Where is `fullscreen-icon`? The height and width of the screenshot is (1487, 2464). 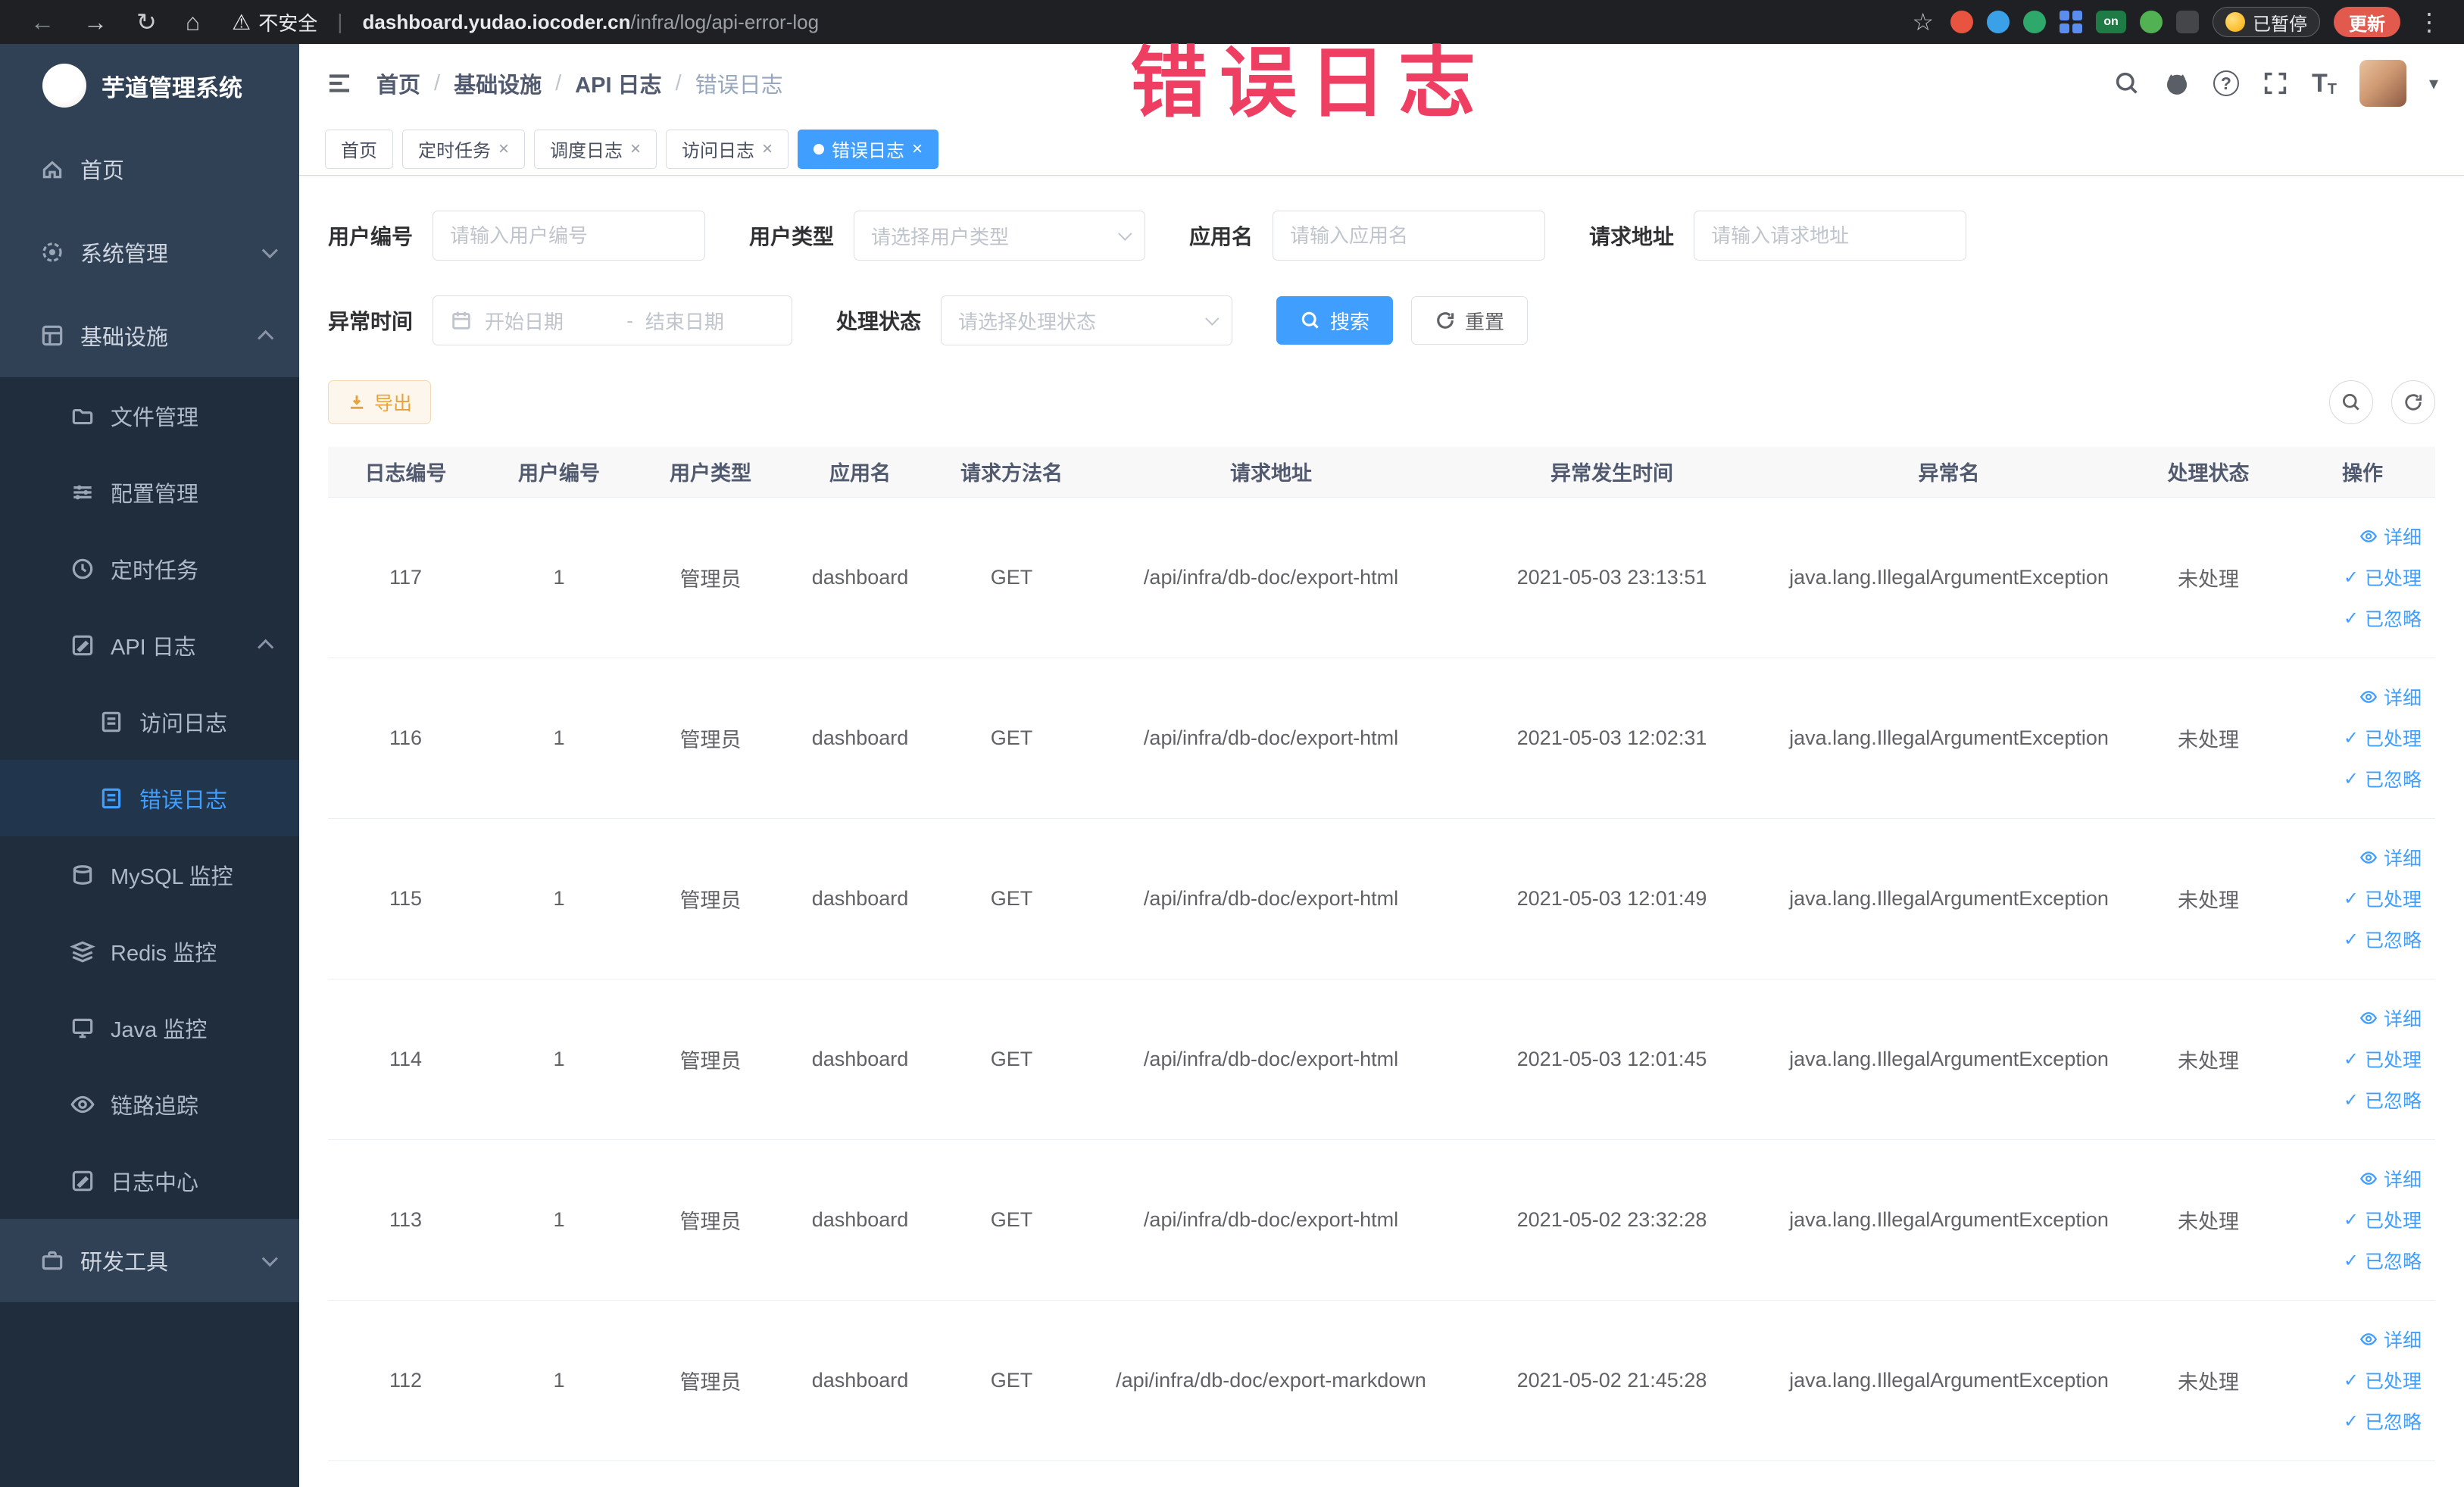 fullscreen-icon is located at coordinates (2275, 83).